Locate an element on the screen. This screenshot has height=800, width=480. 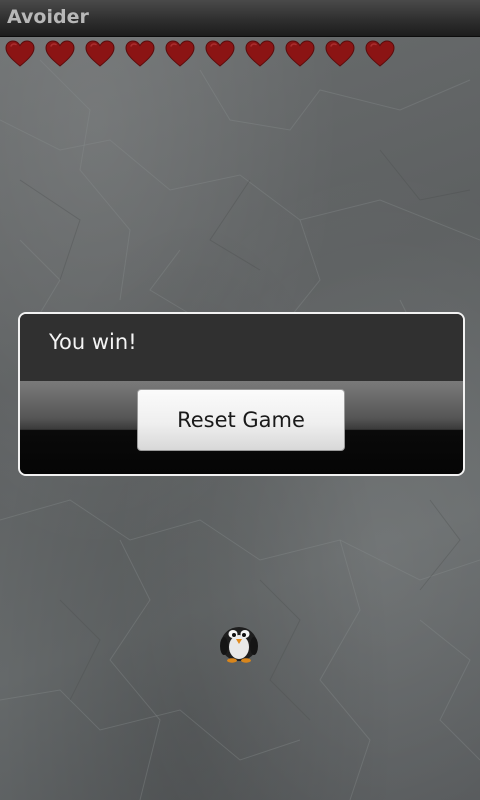
dialog-header: You win! is located at coordinates (241, 347).